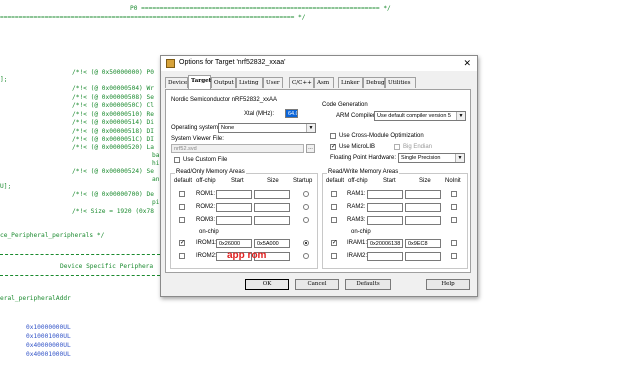  Describe the element at coordinates (206, 220) in the screenshot. I see `rom3-label: ROM3:` at that location.